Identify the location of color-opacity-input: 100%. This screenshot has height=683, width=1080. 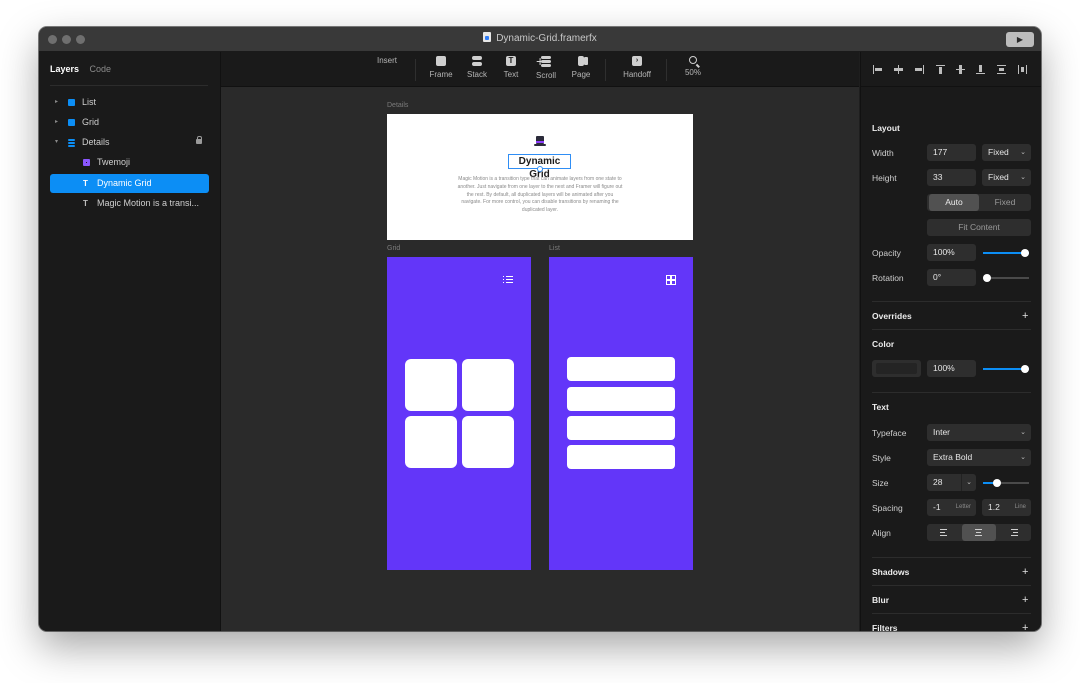
(951, 368).